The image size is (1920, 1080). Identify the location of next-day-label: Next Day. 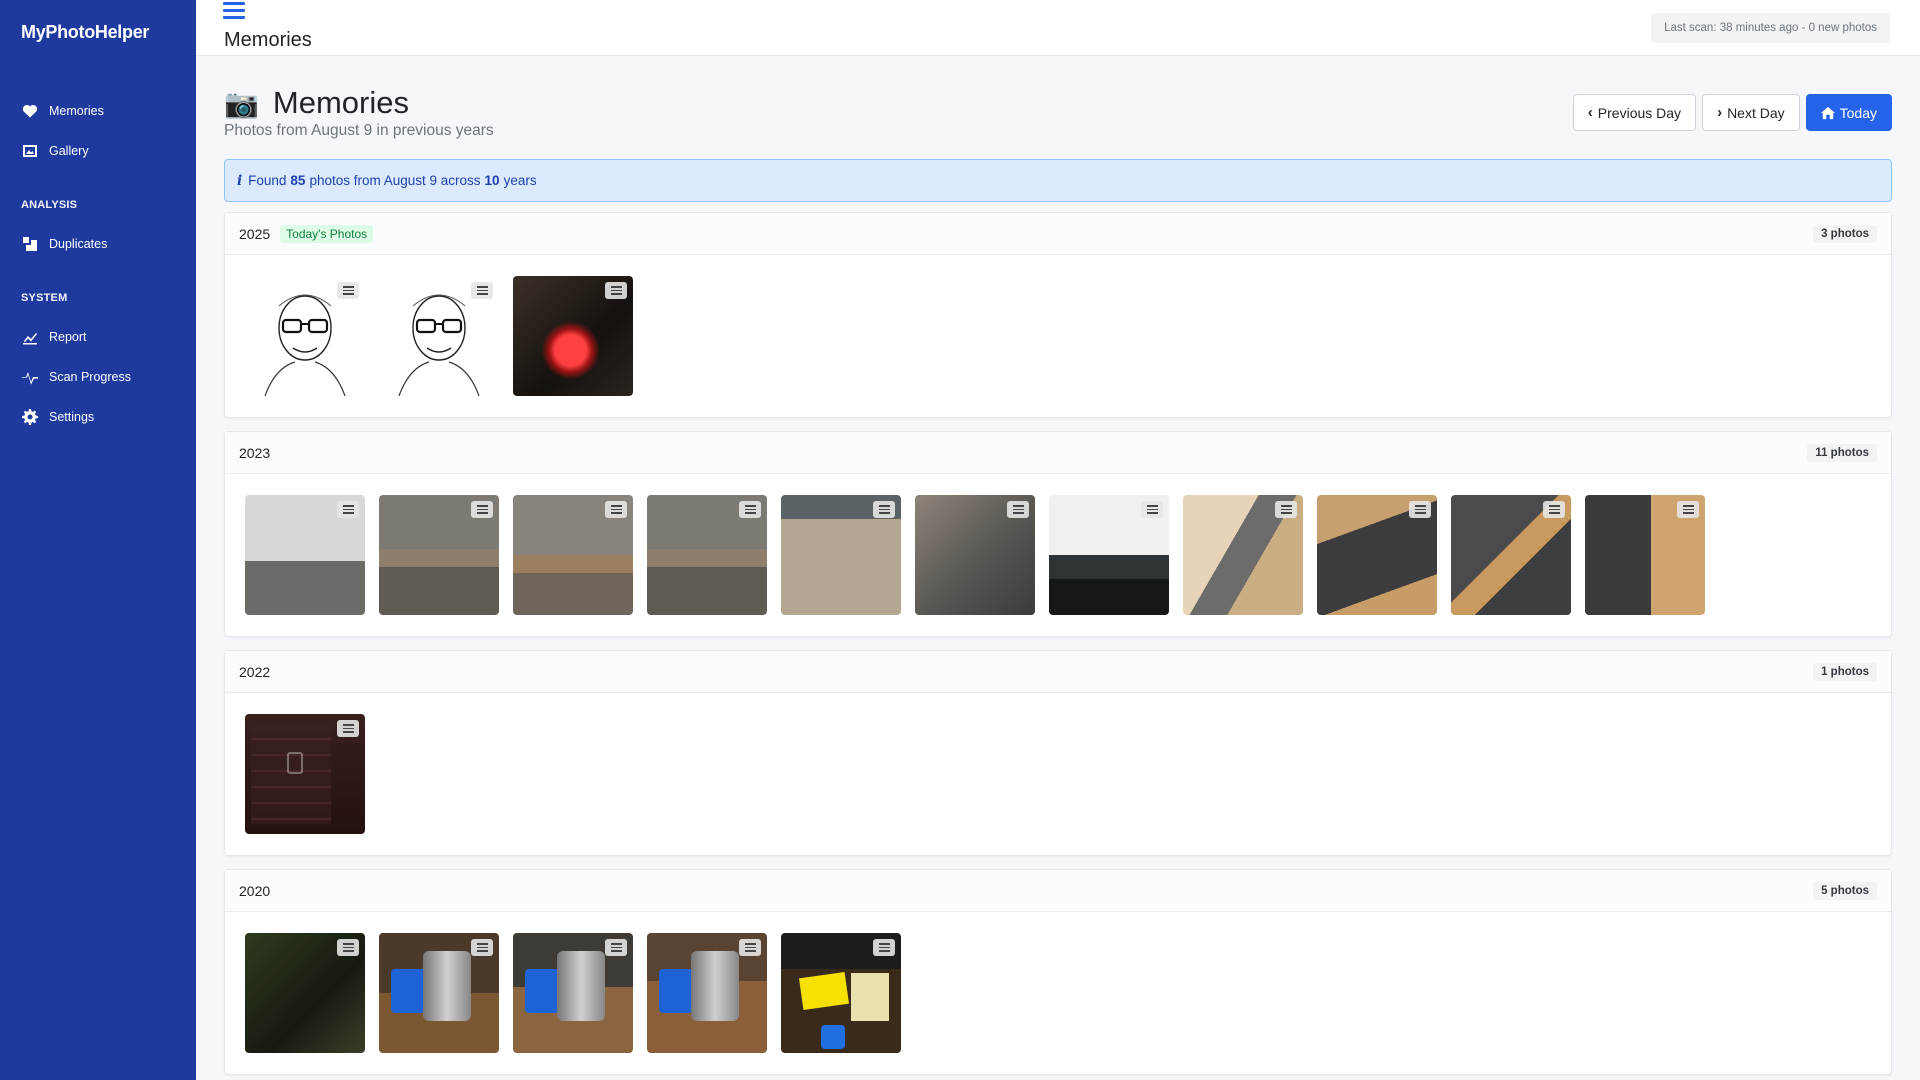
(1756, 112).